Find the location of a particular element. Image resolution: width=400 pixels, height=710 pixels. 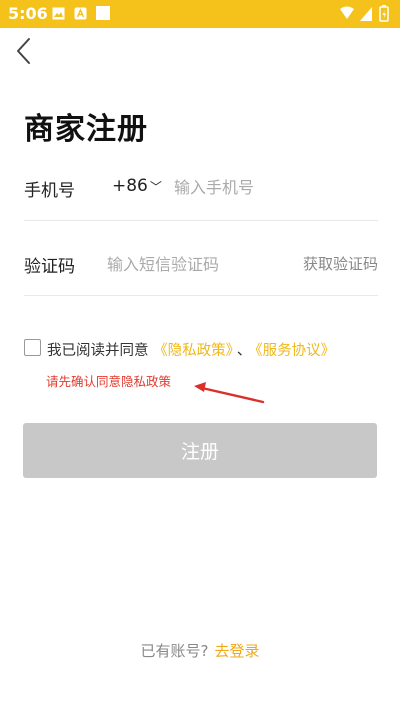

country-code-select: +86 ﹀ is located at coordinates (137, 186).